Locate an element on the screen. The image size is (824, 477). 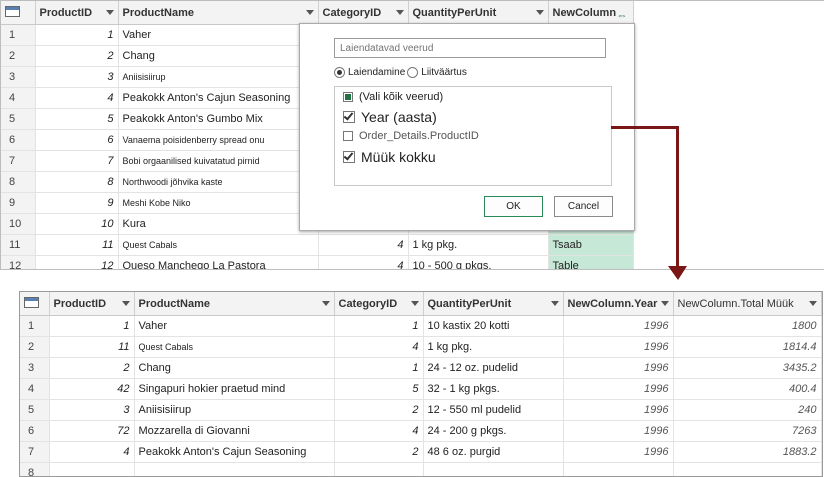
flow-arrow-horizontal is located at coordinates (645, 127).